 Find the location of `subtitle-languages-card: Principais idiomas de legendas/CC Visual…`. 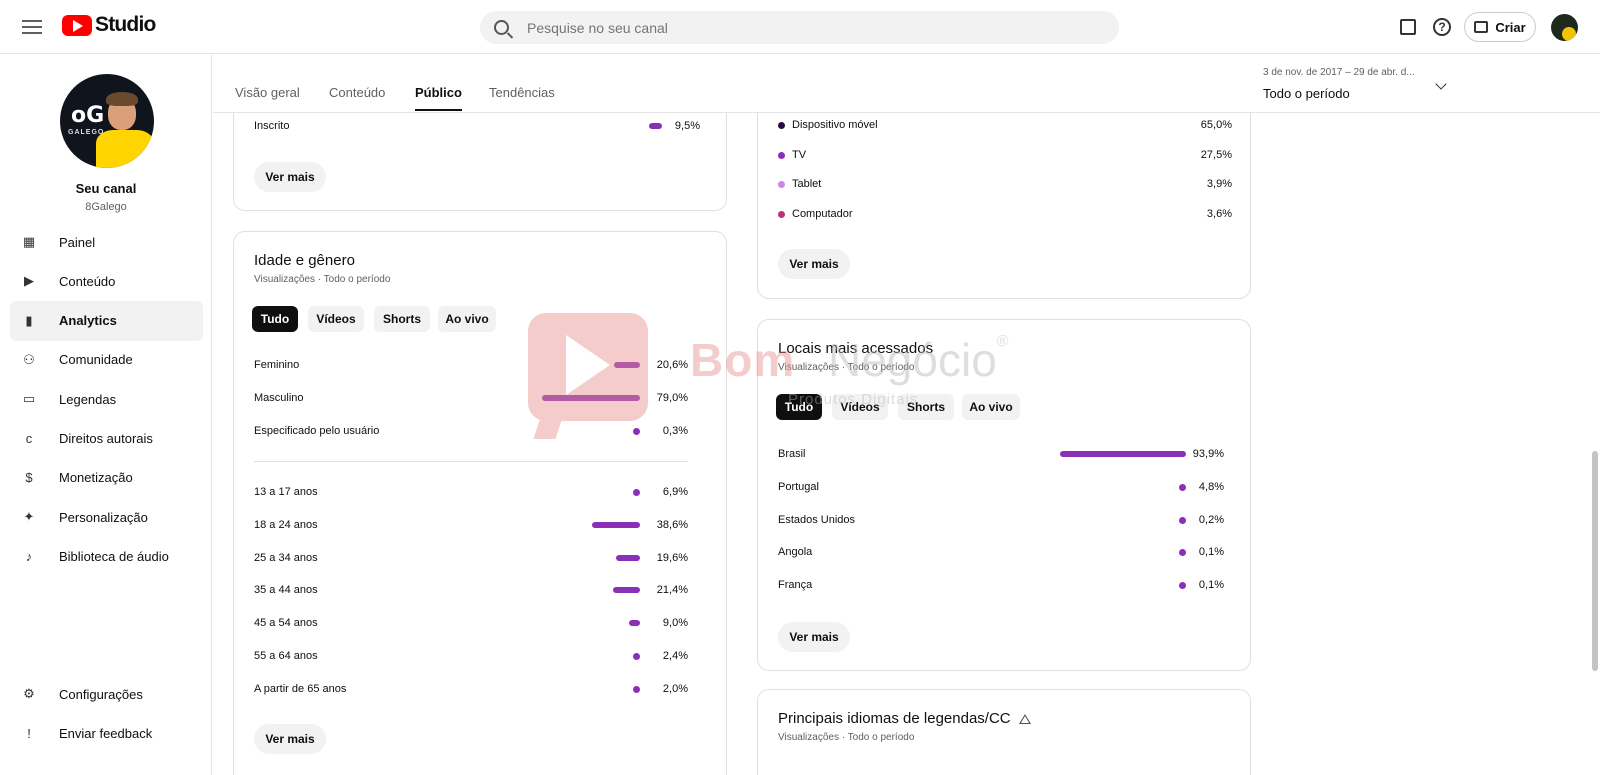

subtitle-languages-card: Principais idiomas de legendas/CC Visual… is located at coordinates (1004, 732).